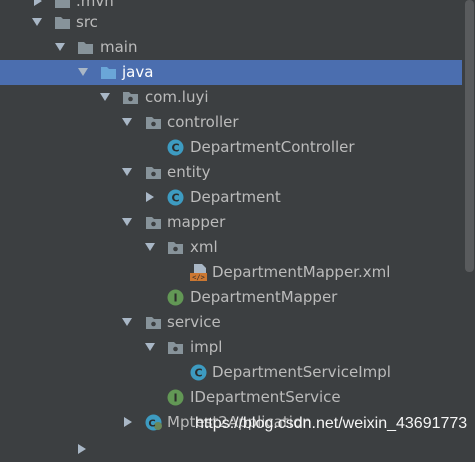  Describe the element at coordinates (301, 372) in the screenshot. I see `tree-item-label: DepartmentServiceImpl` at that location.